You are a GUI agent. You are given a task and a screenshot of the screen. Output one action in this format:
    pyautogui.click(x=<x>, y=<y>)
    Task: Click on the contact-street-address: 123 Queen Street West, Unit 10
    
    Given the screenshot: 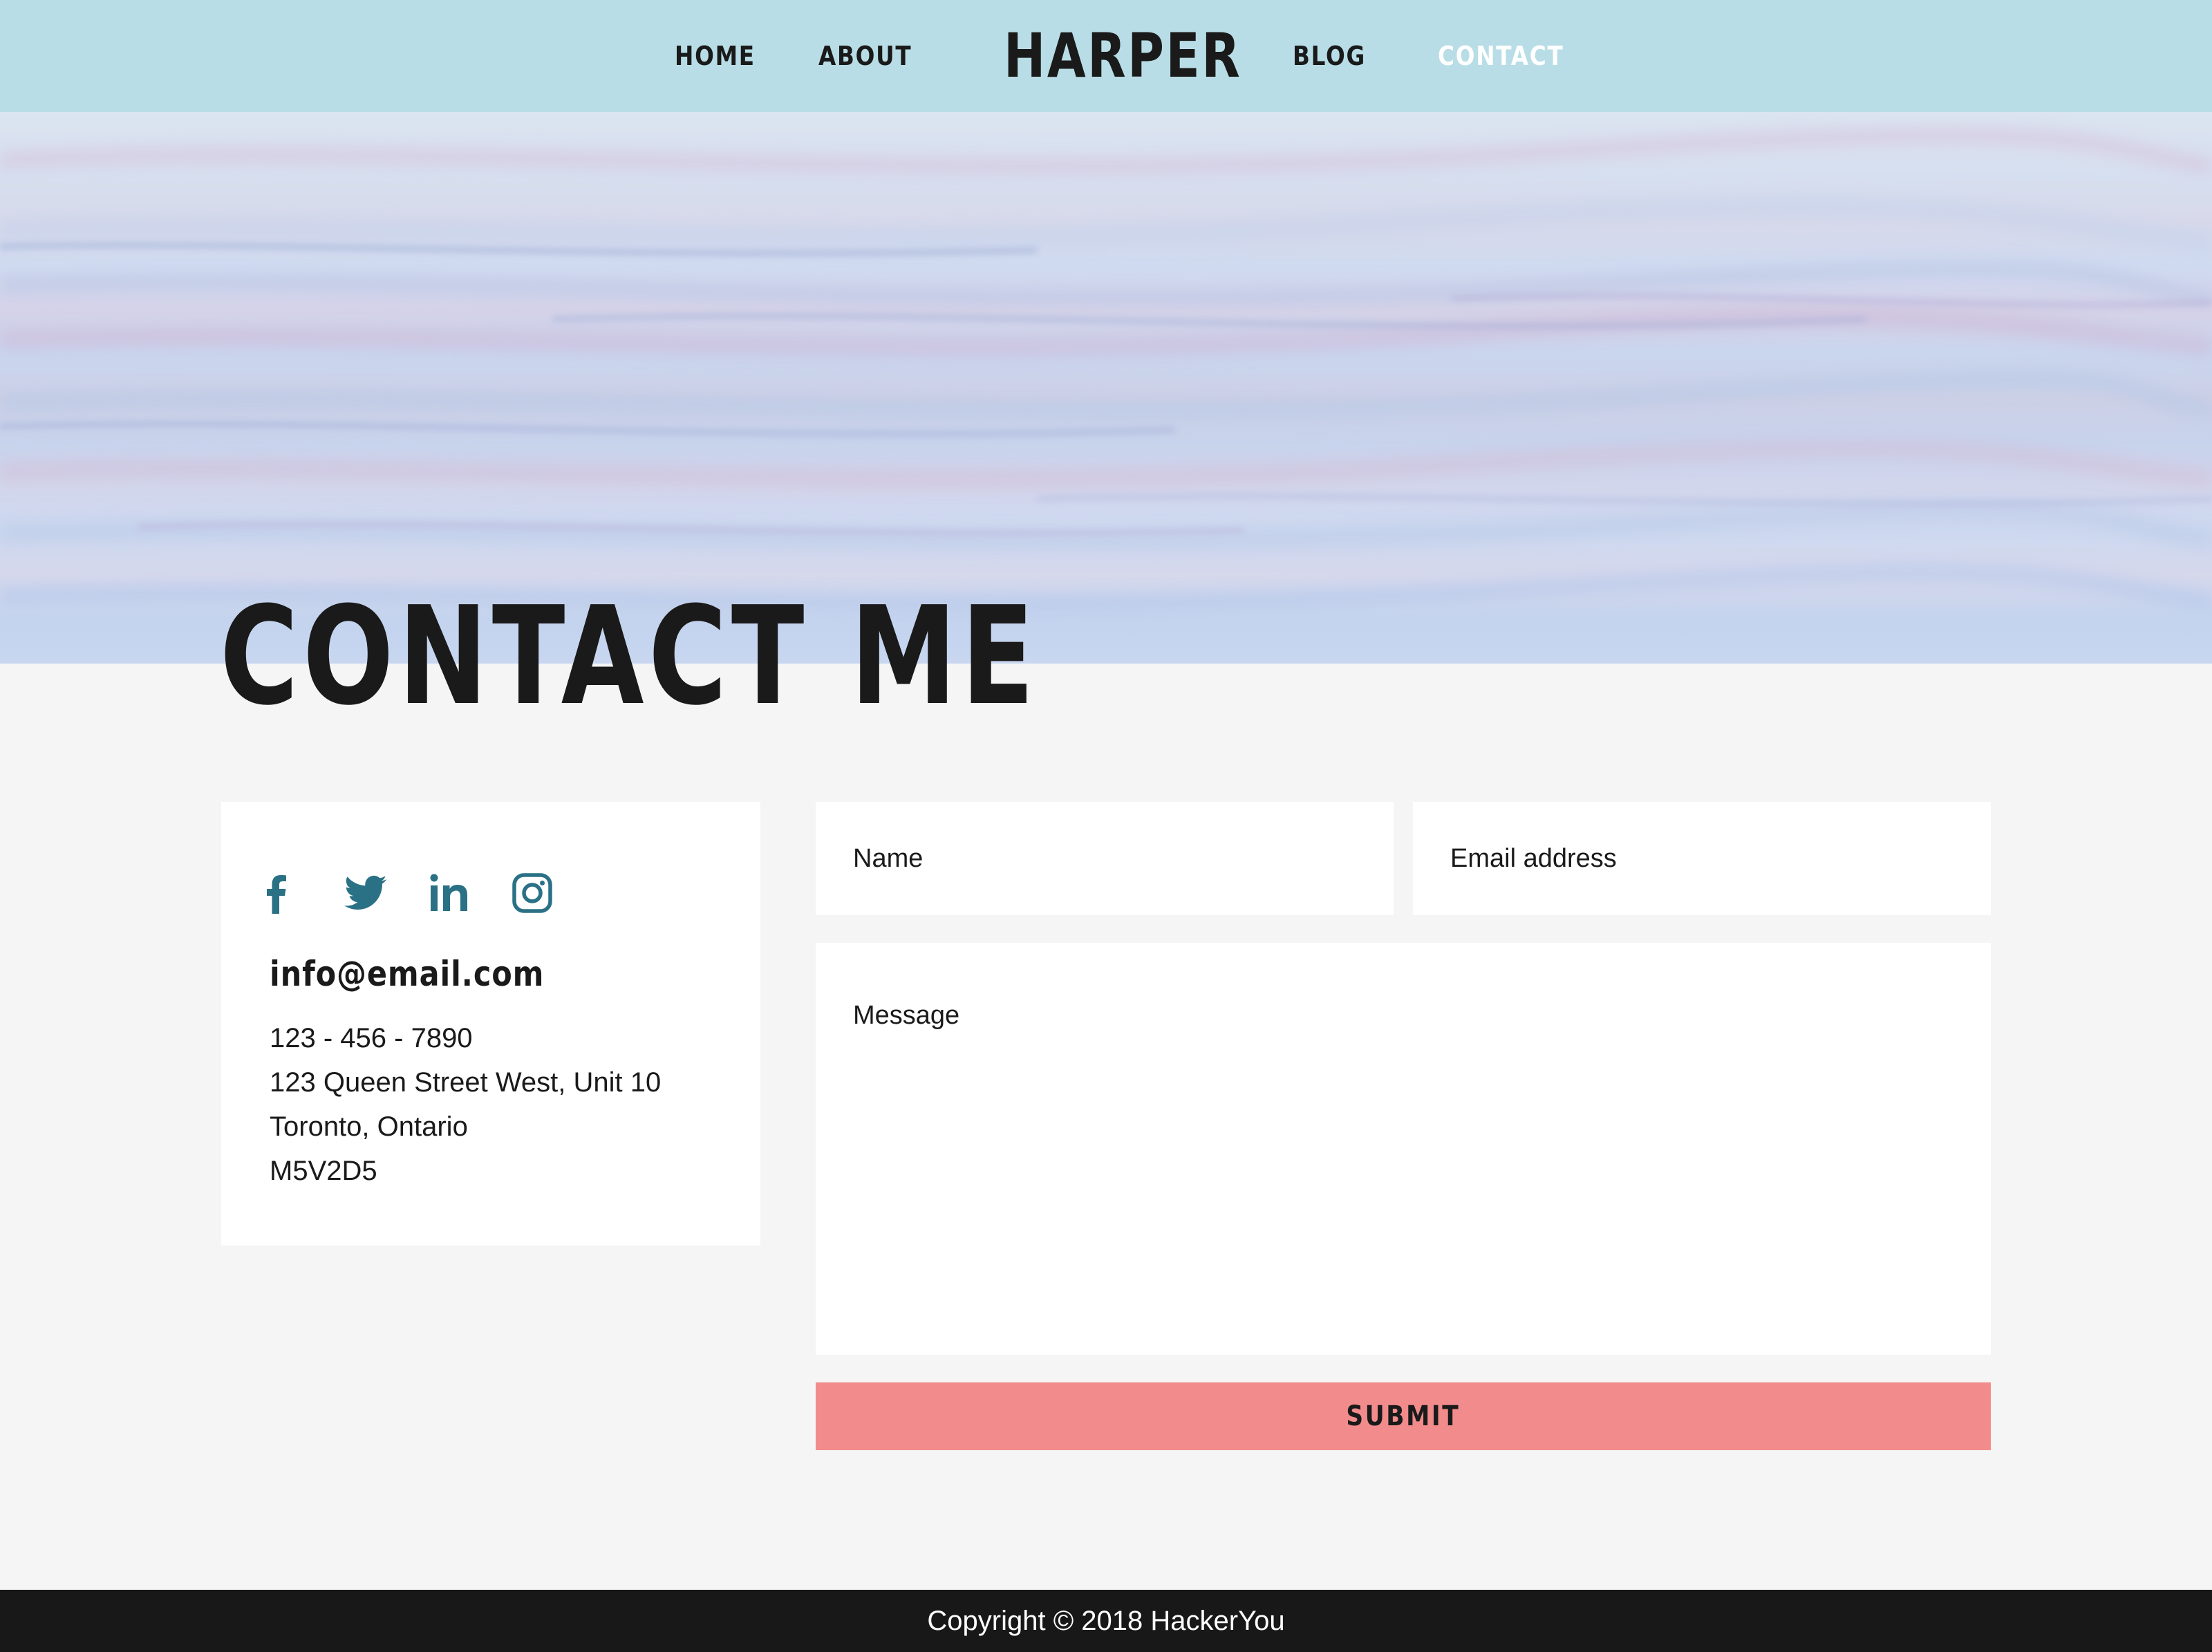 What is the action you would take?
    pyautogui.click(x=466, y=1082)
    